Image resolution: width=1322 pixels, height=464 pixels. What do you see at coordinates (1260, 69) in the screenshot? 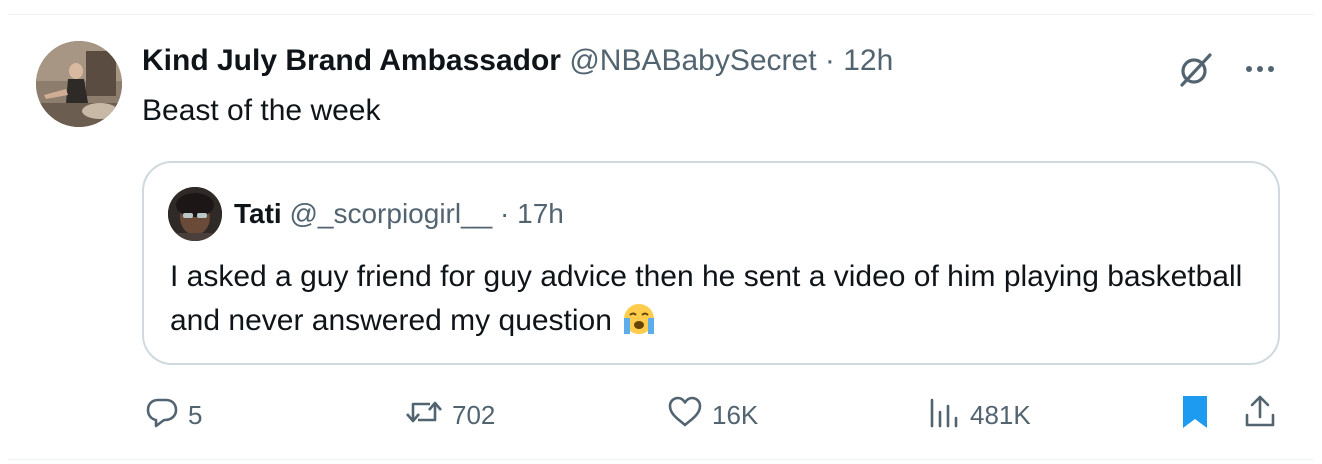
I see `more-icon` at bounding box center [1260, 69].